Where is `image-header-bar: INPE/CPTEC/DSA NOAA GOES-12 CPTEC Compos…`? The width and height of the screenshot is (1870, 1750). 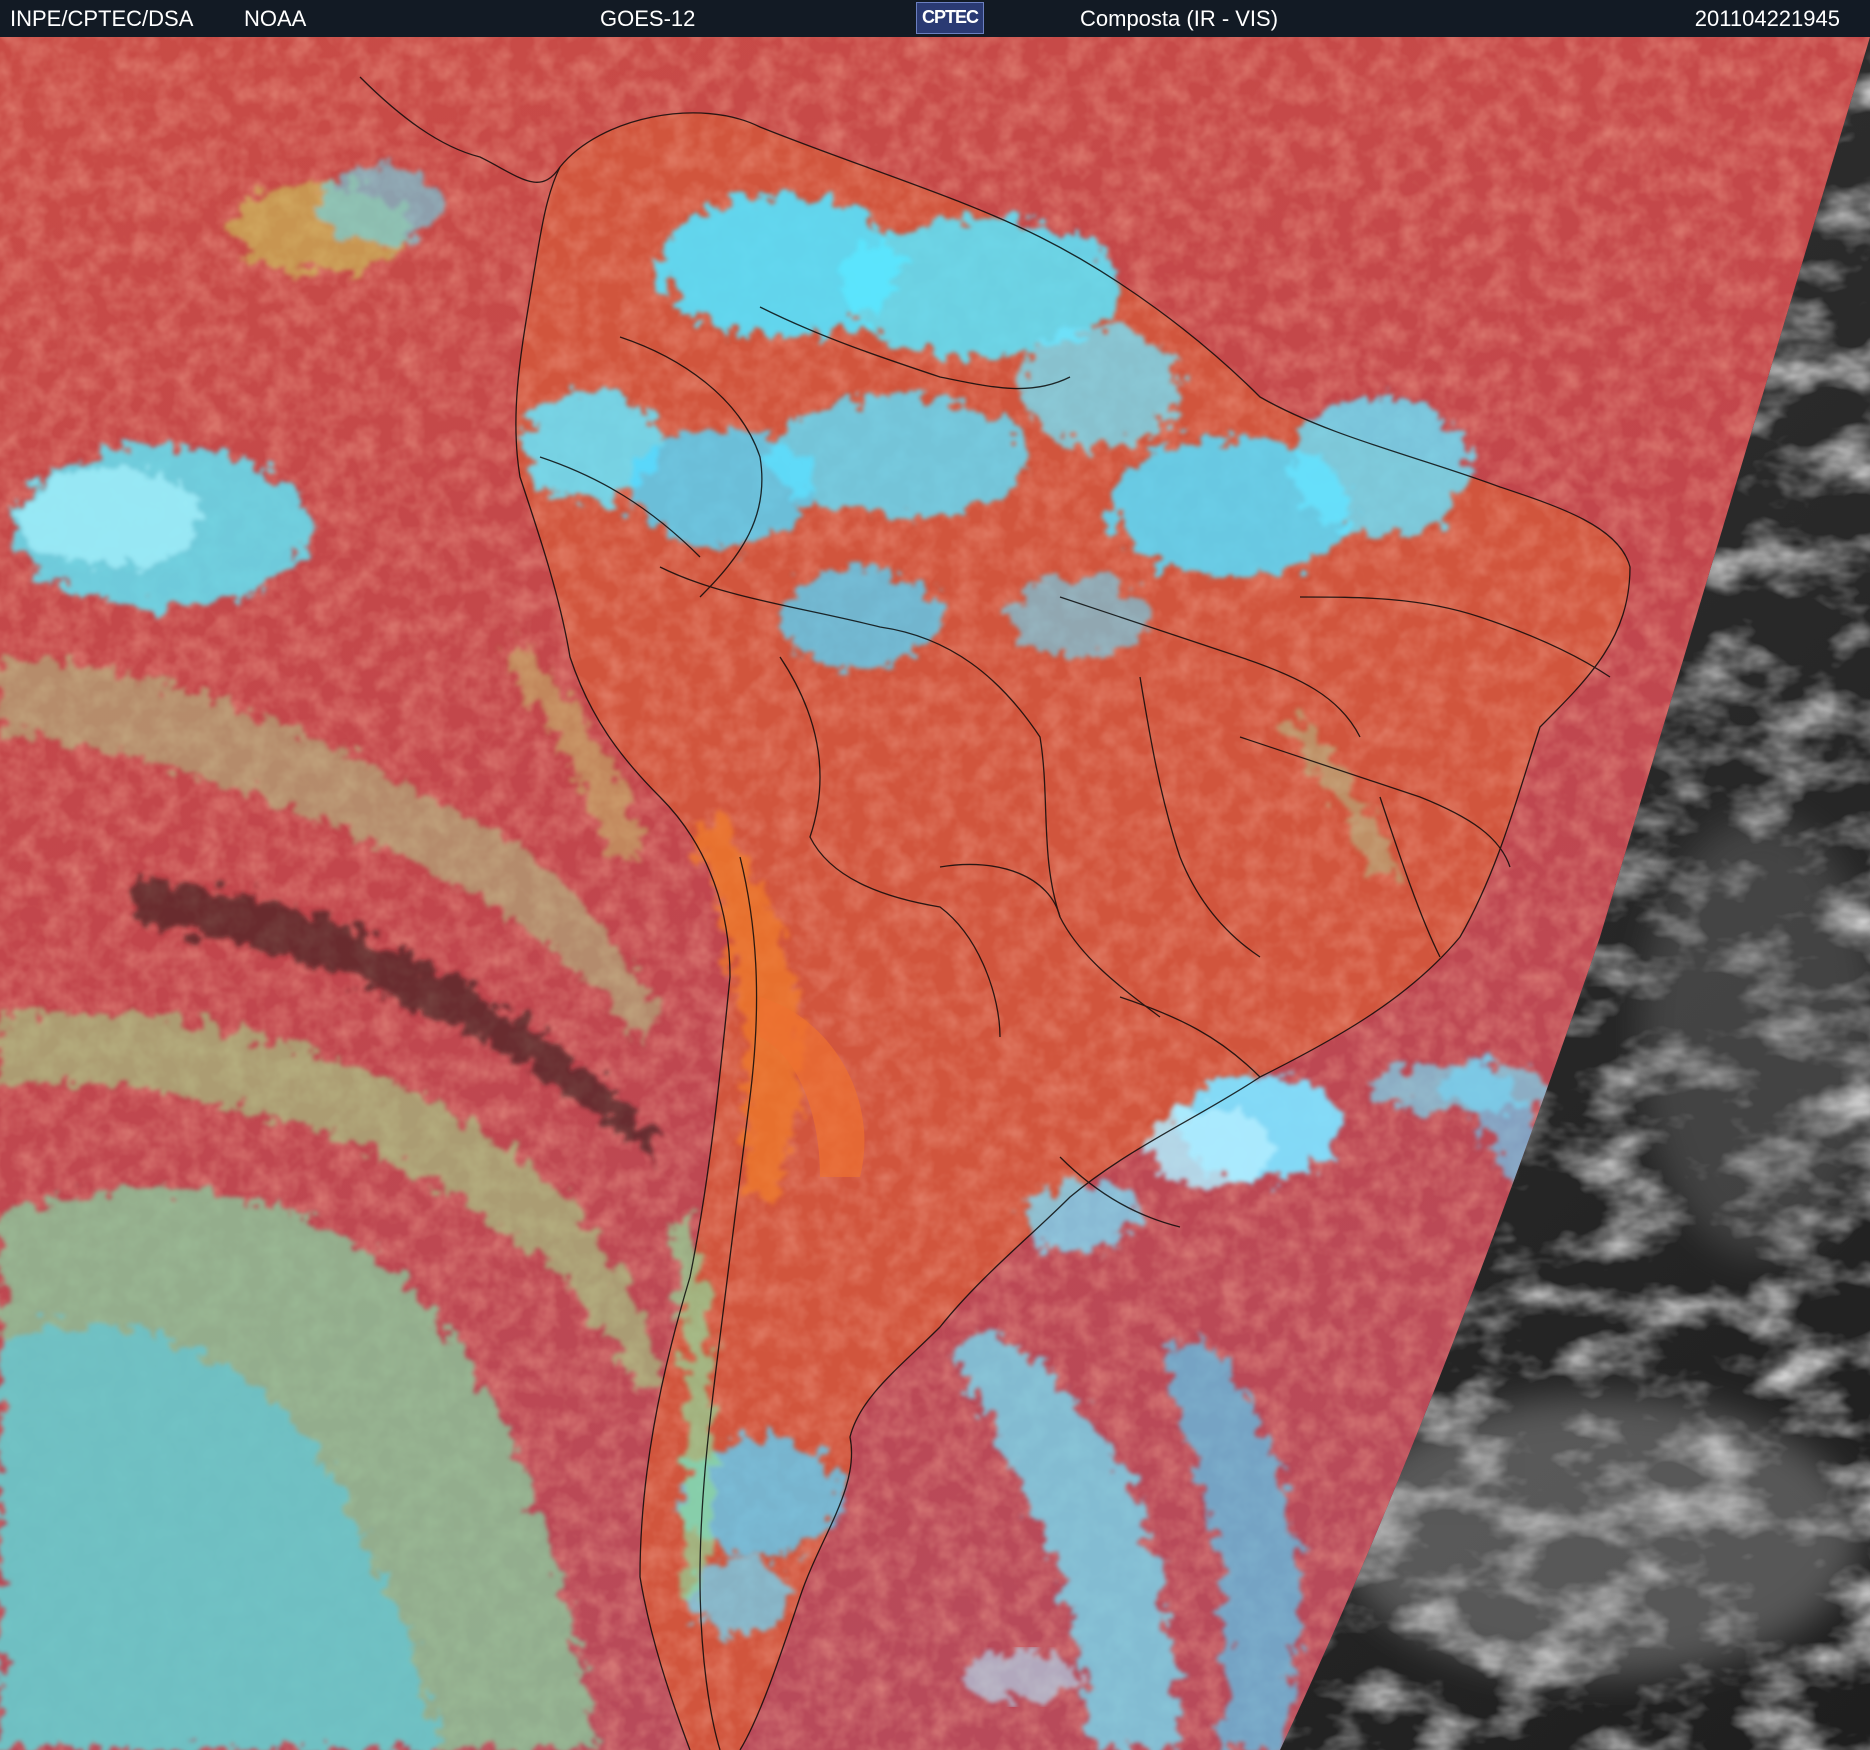
image-header-bar: INPE/CPTEC/DSA NOAA GOES-12 CPTEC Compos… is located at coordinates (935, 18).